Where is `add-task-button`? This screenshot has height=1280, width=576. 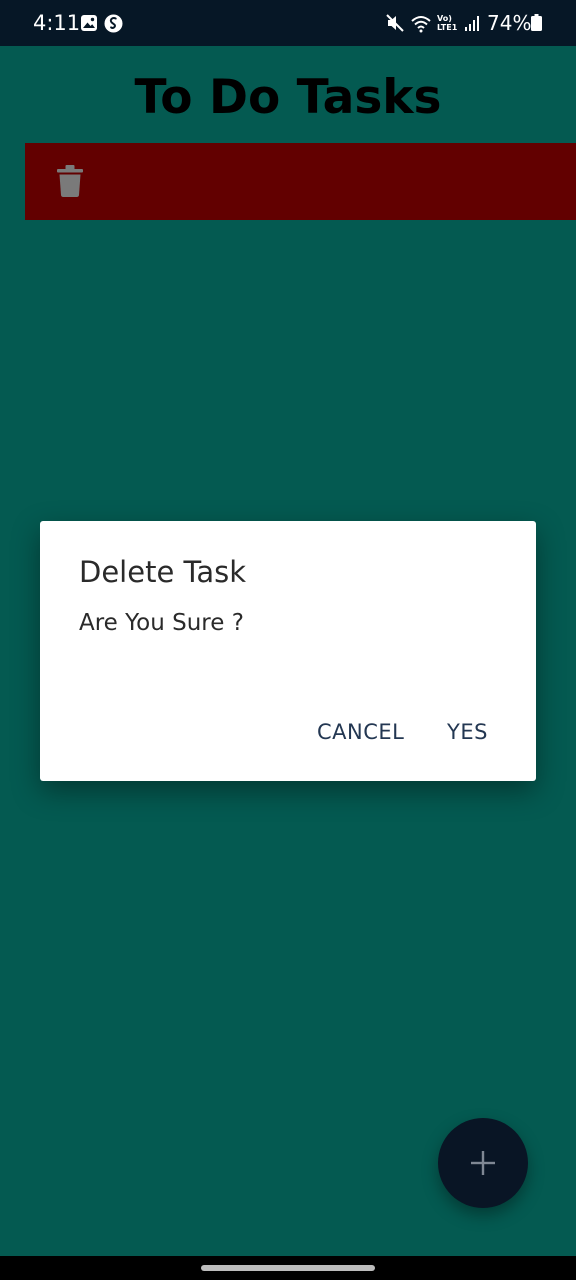
add-task-button is located at coordinates (483, 1163).